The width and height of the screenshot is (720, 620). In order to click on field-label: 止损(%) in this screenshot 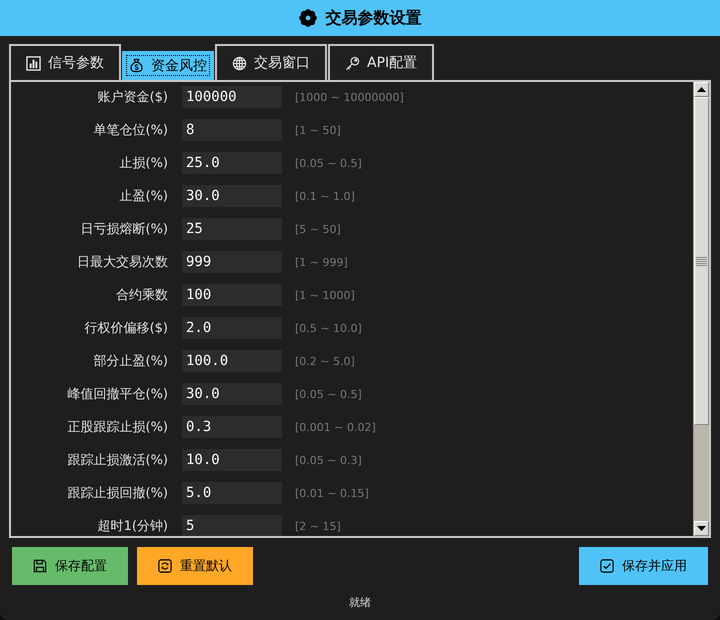, I will do `click(143, 163)`.